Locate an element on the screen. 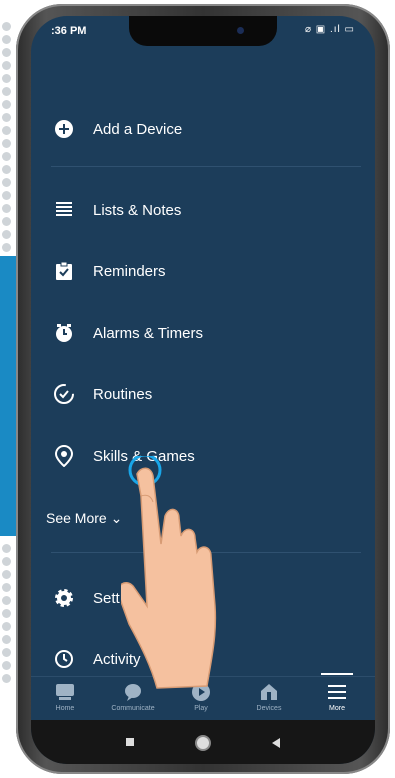 The image size is (395, 778). back-triangle-icon is located at coordinates (276, 743).